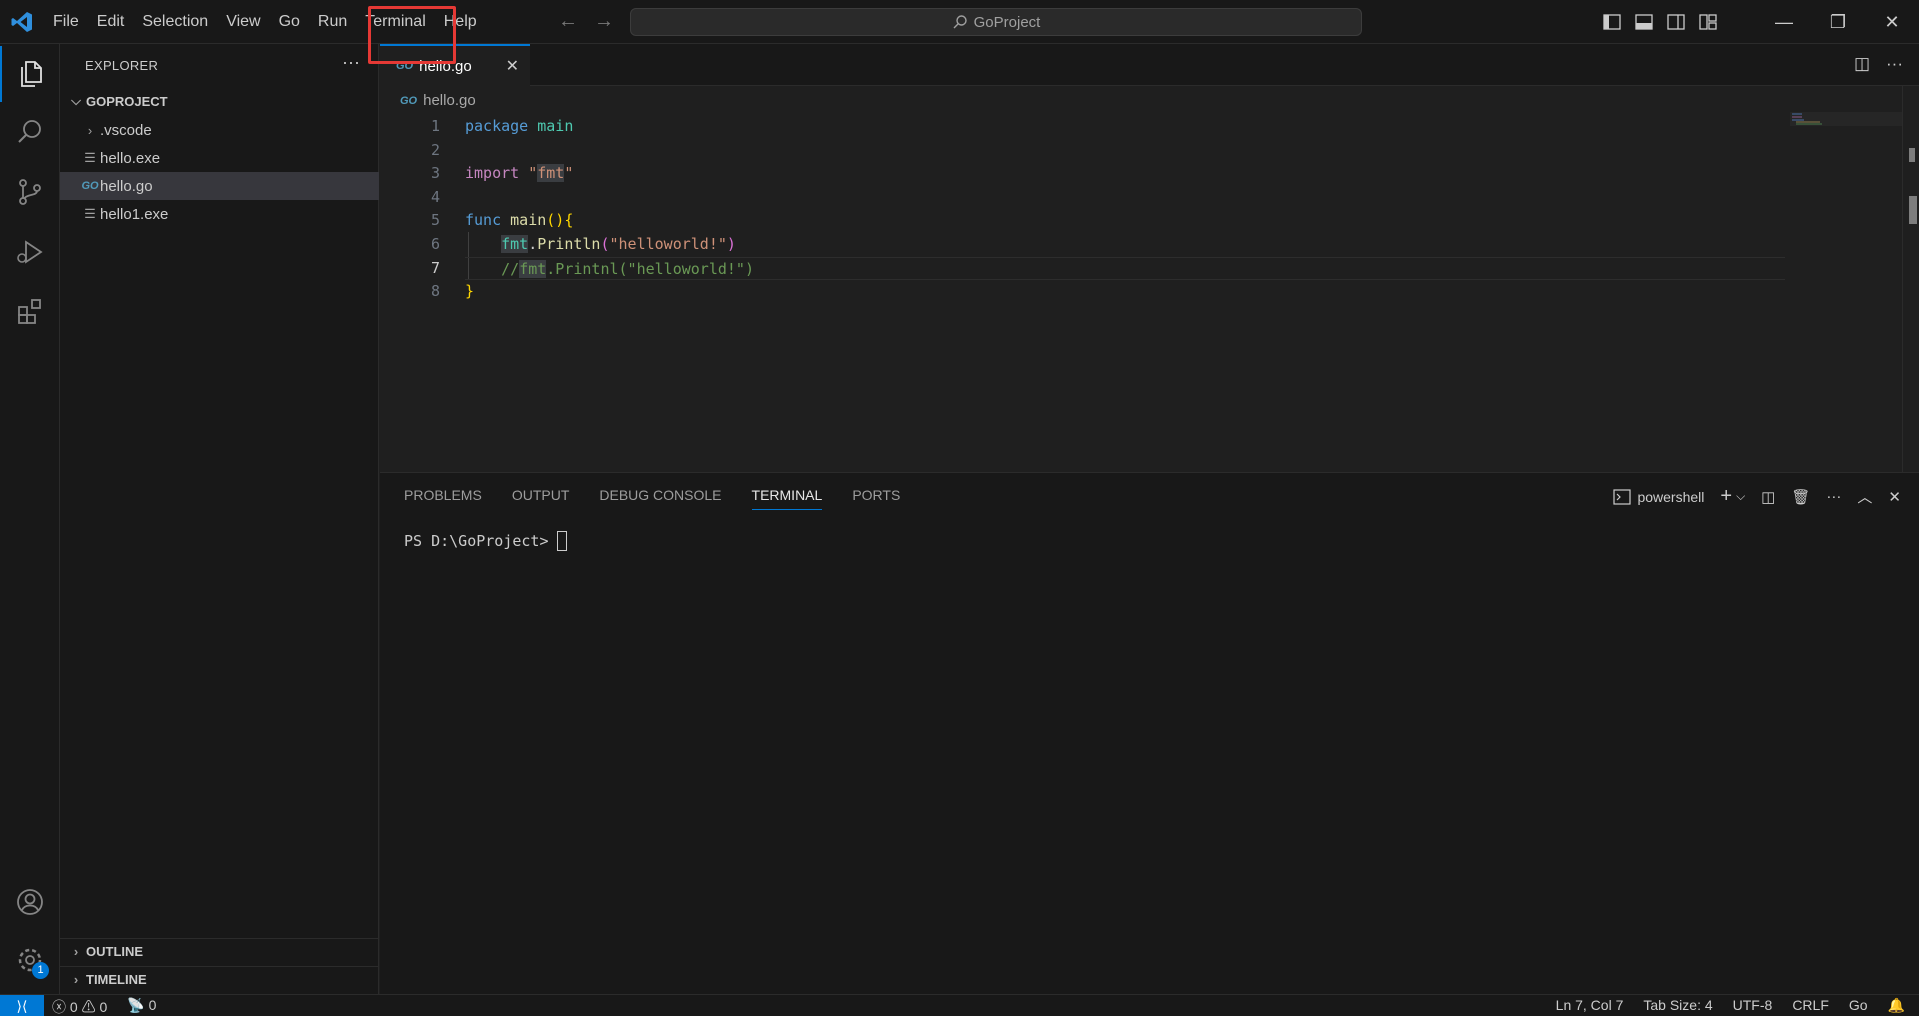 The height and width of the screenshot is (1016, 1919). I want to click on tab-problems: PROBLEMS, so click(443, 498).